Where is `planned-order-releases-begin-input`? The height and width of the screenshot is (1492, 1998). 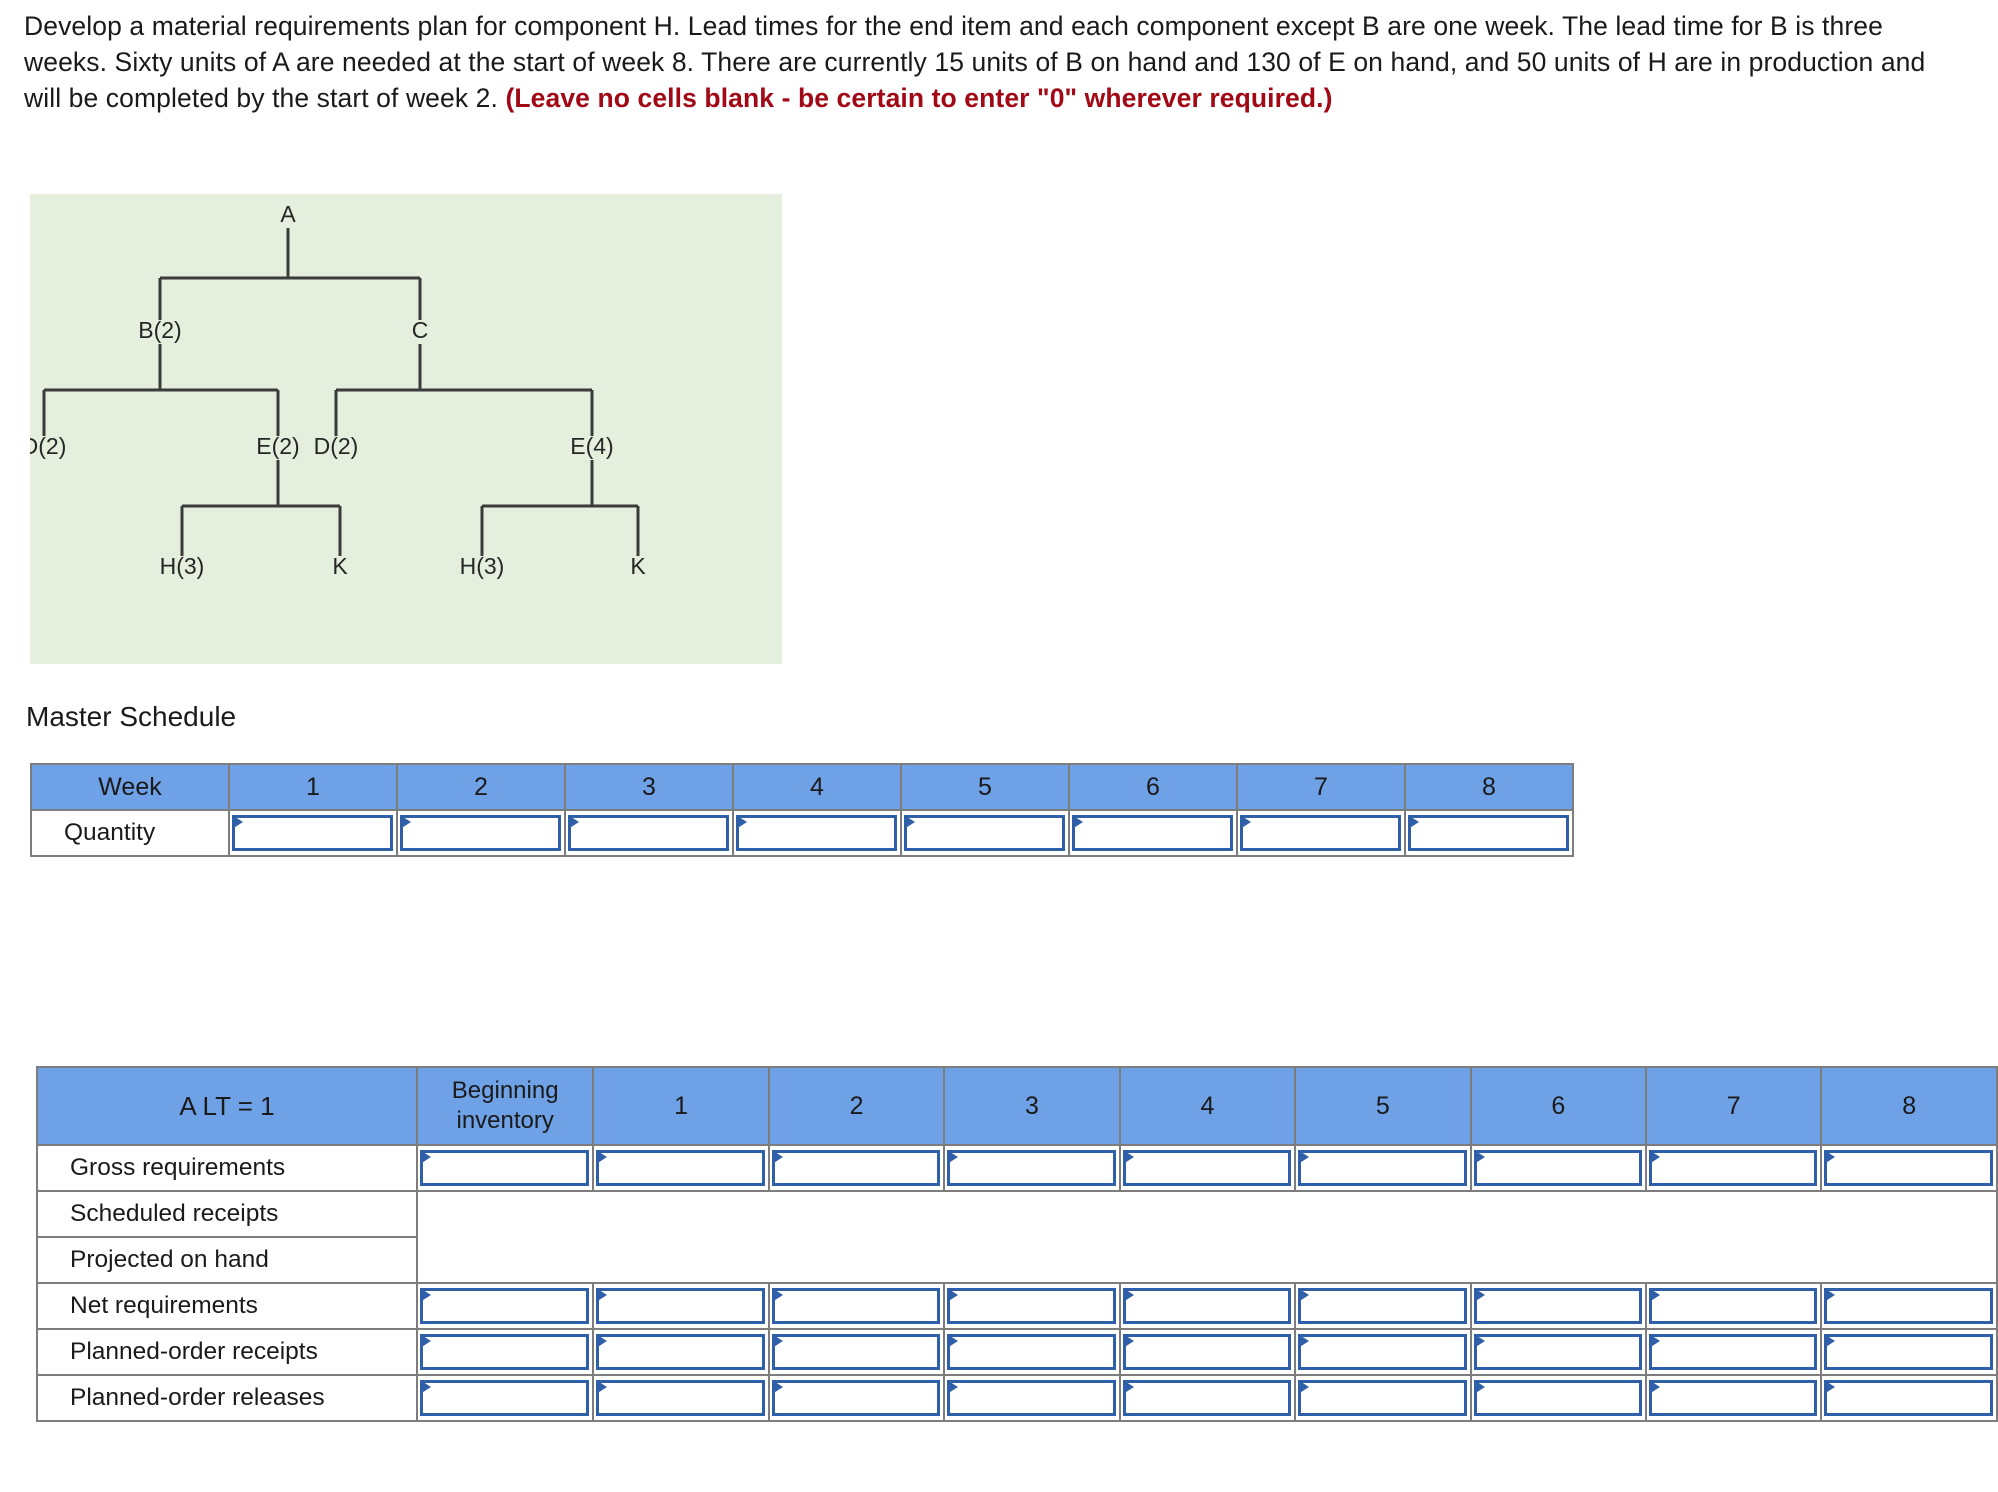
planned-order-releases-begin-input is located at coordinates (505, 1398).